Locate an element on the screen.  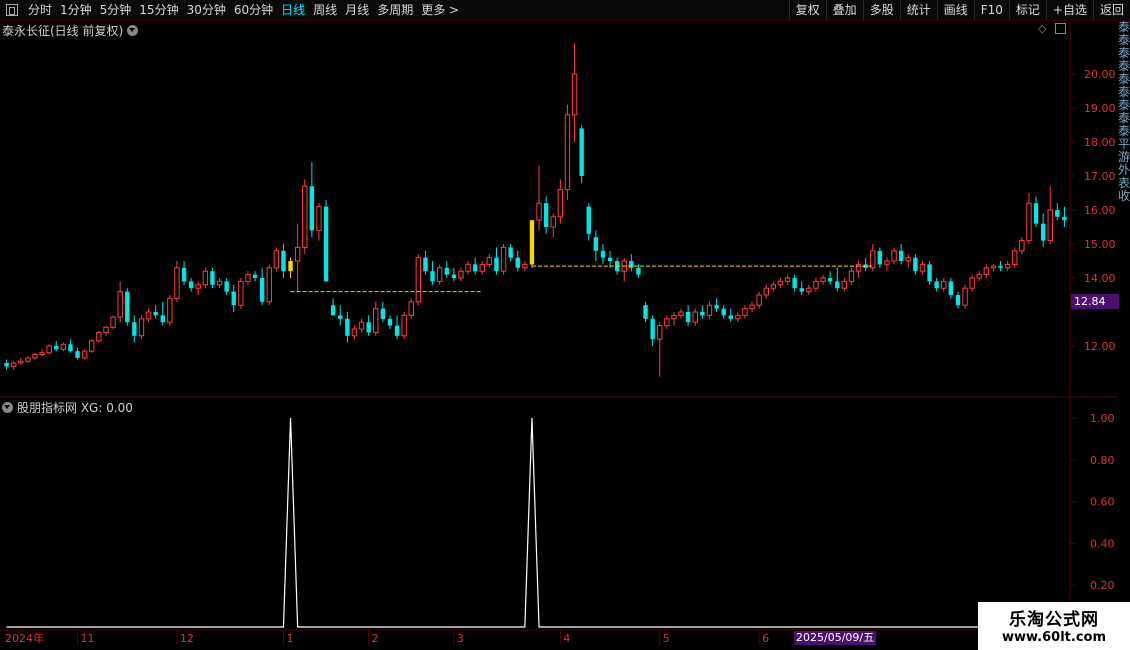
price-tick-label: 15.00 is located at coordinates (1100, 244).